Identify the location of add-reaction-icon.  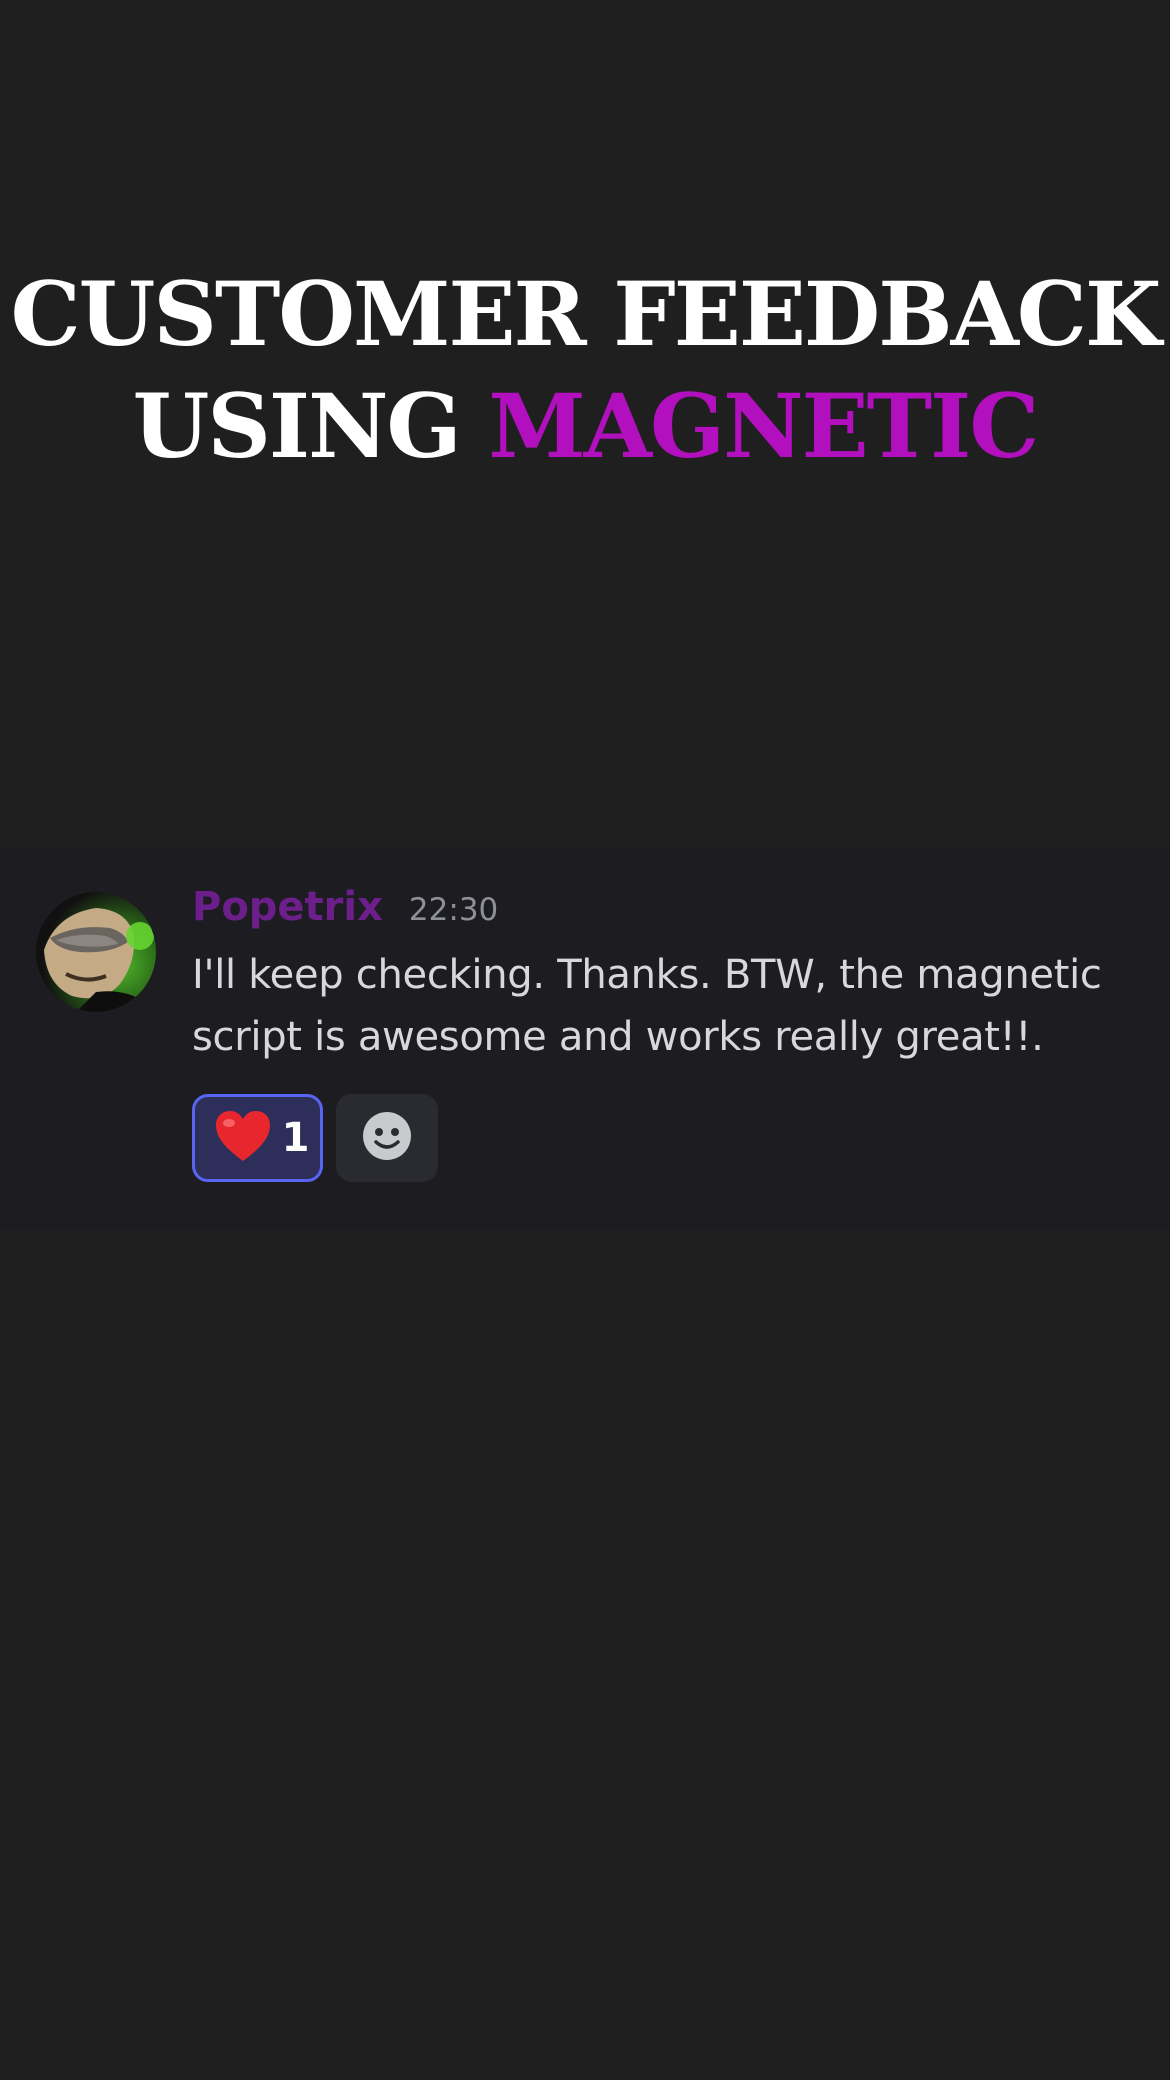
(387, 1138).